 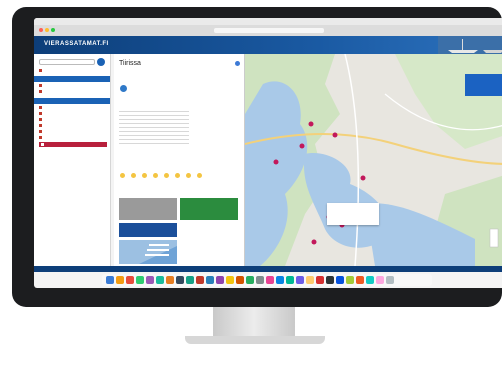 I want to click on close-window-button, so click(x=41, y=30).